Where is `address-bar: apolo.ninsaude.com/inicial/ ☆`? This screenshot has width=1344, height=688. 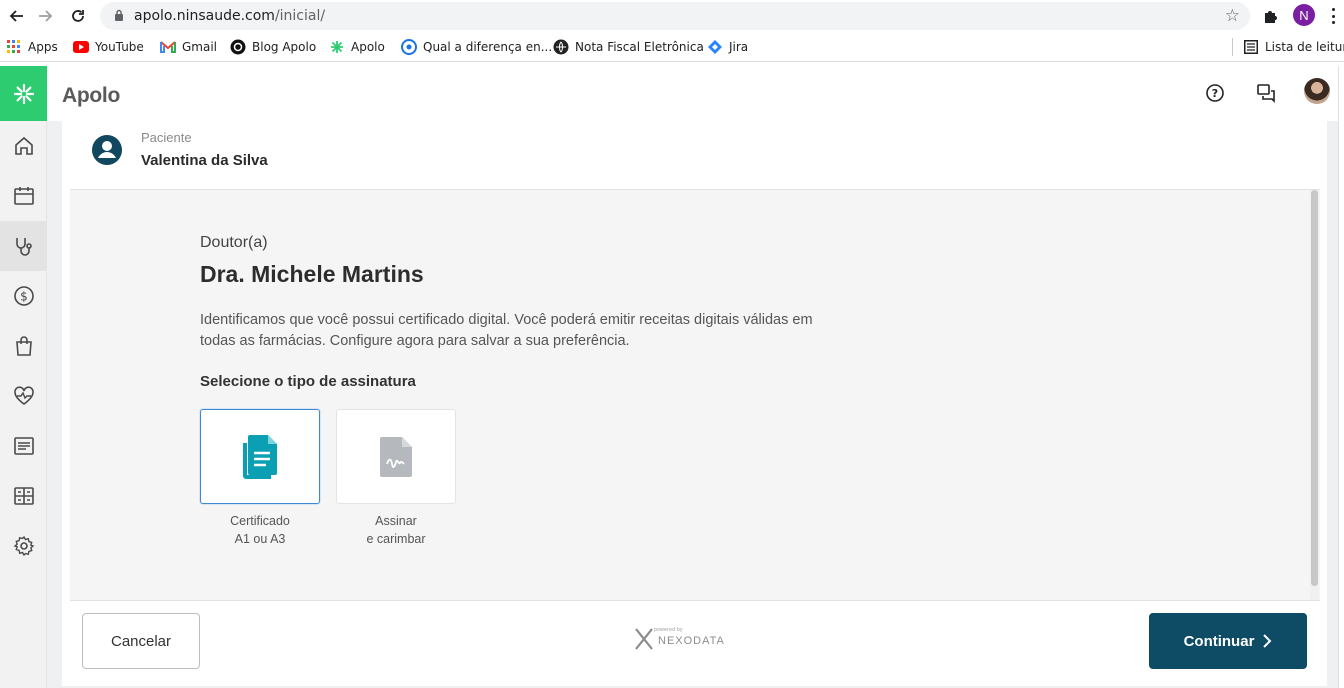 address-bar: apolo.ninsaude.com/inicial/ ☆ is located at coordinates (675, 16).